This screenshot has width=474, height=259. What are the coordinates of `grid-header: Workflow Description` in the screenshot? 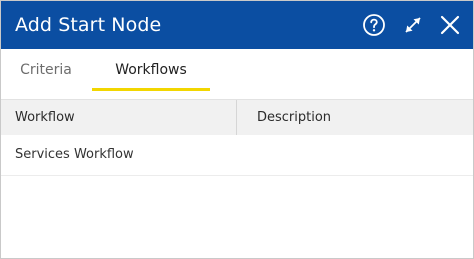 It's located at (237, 117).